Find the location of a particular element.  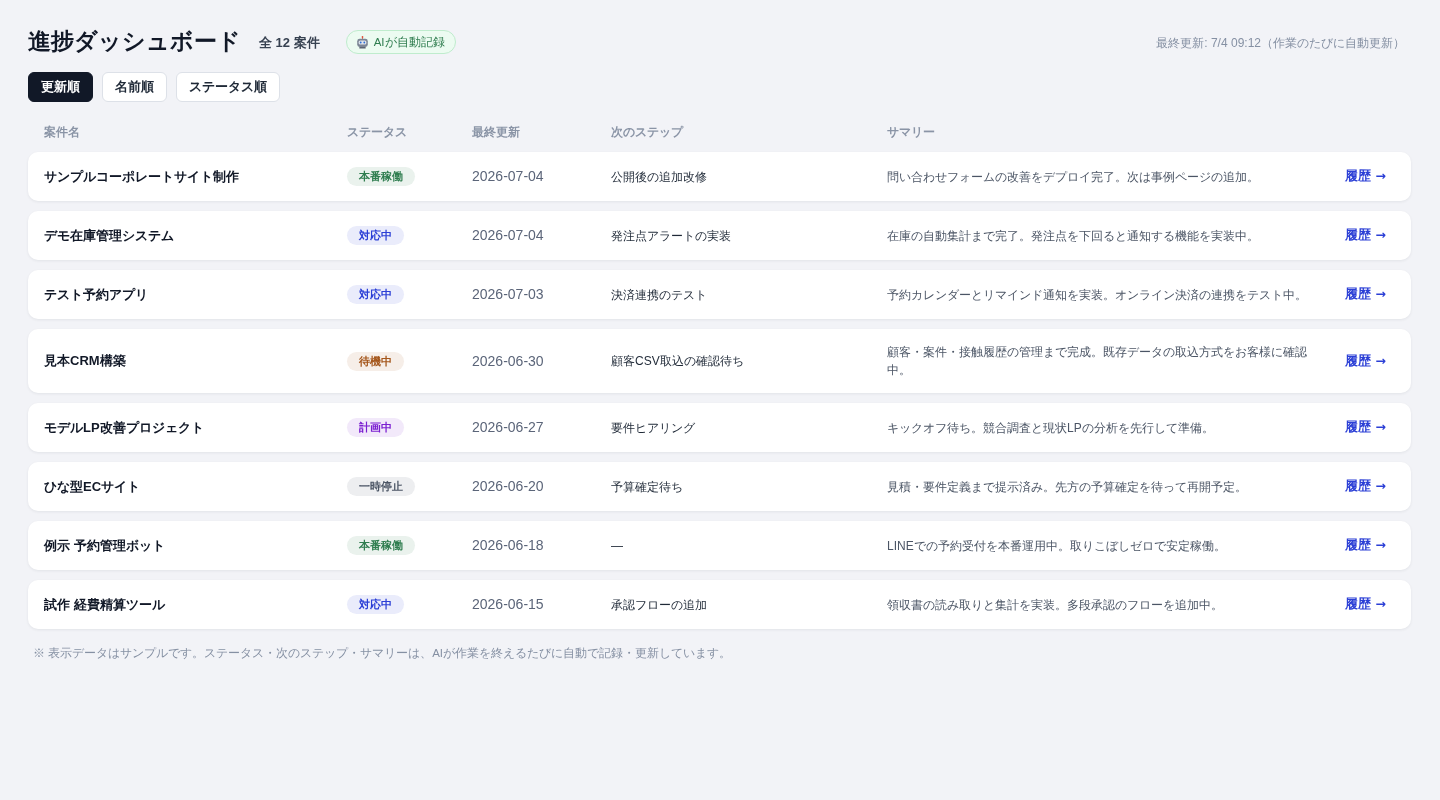

project-name: ひな型ECサイト is located at coordinates (92, 486).